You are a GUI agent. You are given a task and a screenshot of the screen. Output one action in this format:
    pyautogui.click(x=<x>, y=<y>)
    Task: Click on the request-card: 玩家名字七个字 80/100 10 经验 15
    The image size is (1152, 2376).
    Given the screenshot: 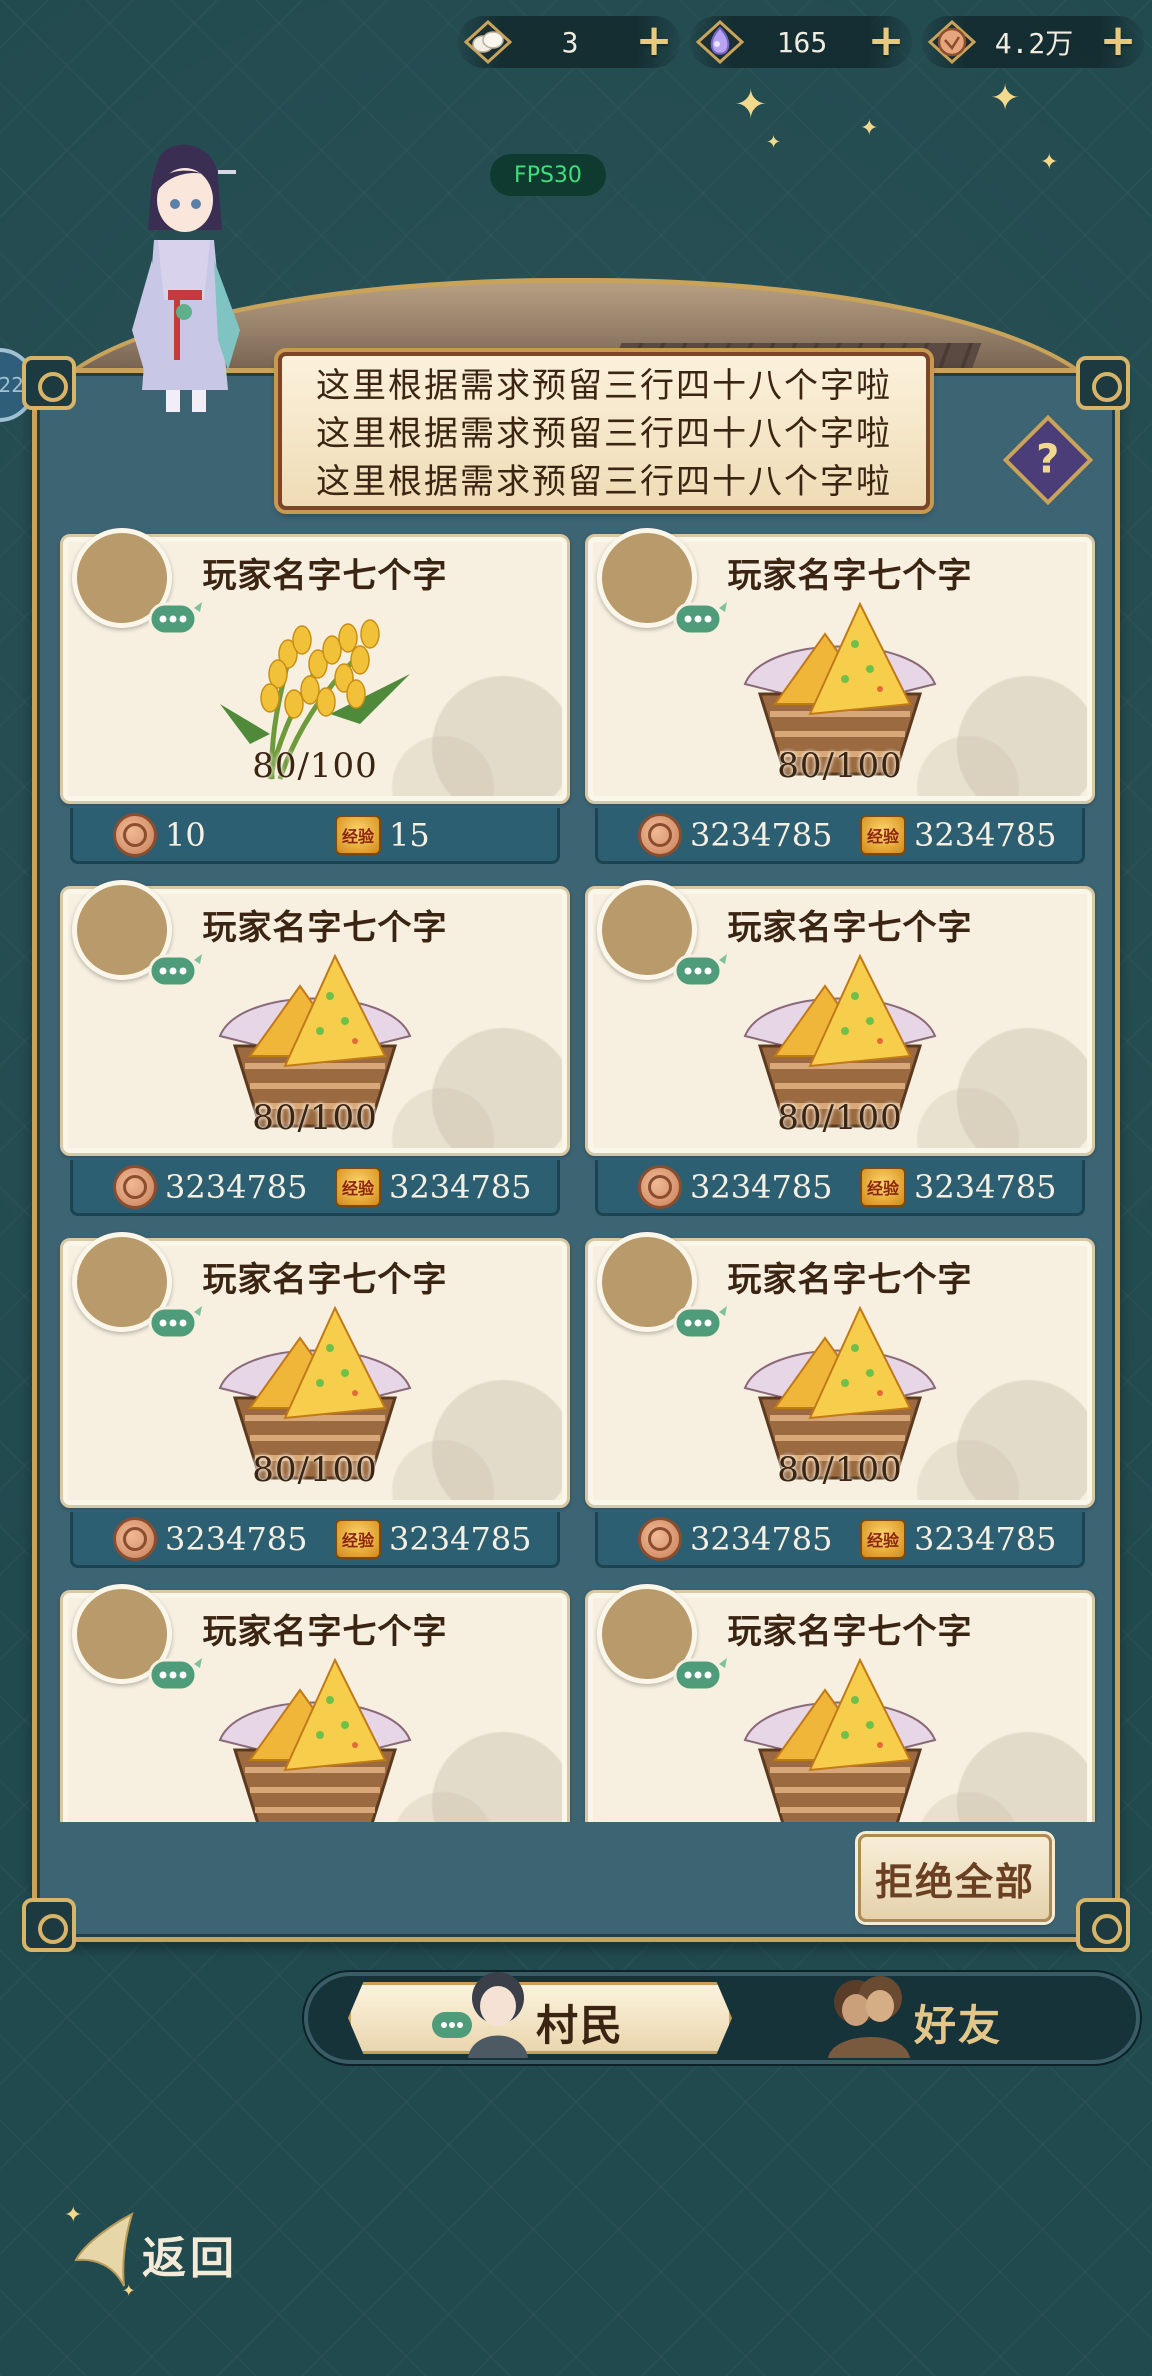 What is the action you would take?
    pyautogui.click(x=315, y=698)
    